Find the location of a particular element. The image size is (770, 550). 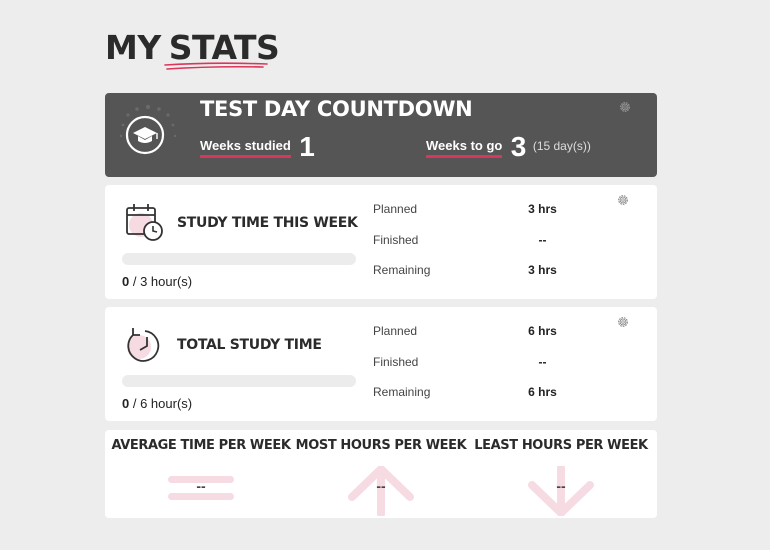

weeks-studied-stat: Weeks studied 1 is located at coordinates (257, 146).